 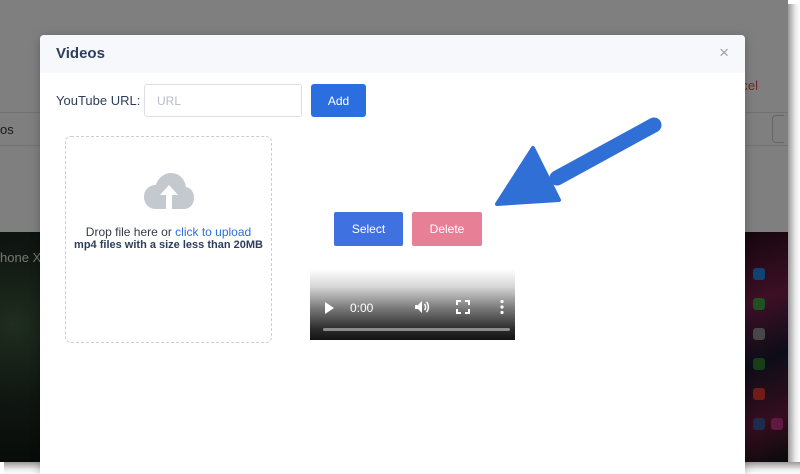 I want to click on play-icon, so click(x=329, y=308).